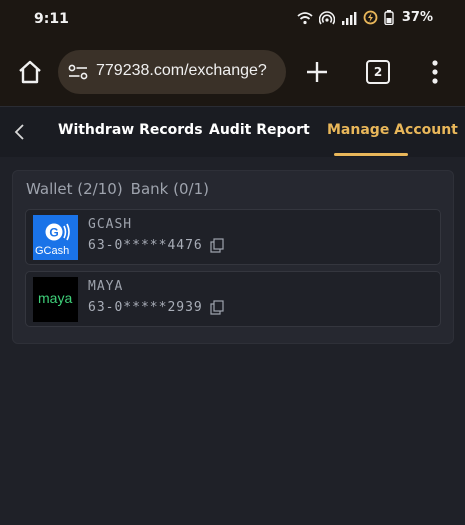 This screenshot has height=525, width=465. I want to click on status-icons: 37%, so click(365, 17).